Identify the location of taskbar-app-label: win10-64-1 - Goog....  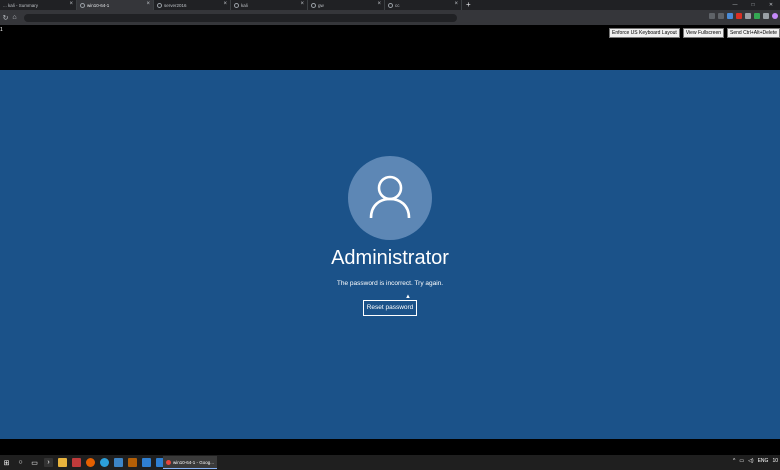
(194, 462).